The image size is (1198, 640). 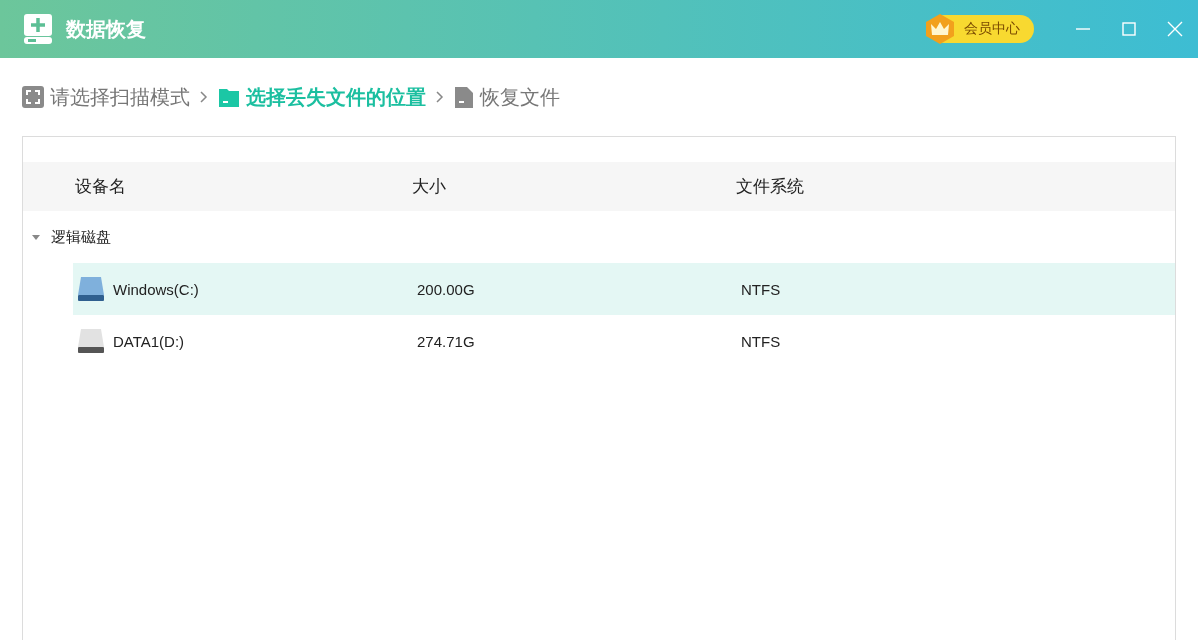 What do you see at coordinates (81, 237) in the screenshot?
I see `tree-group-label: 逻辑磁盘` at bounding box center [81, 237].